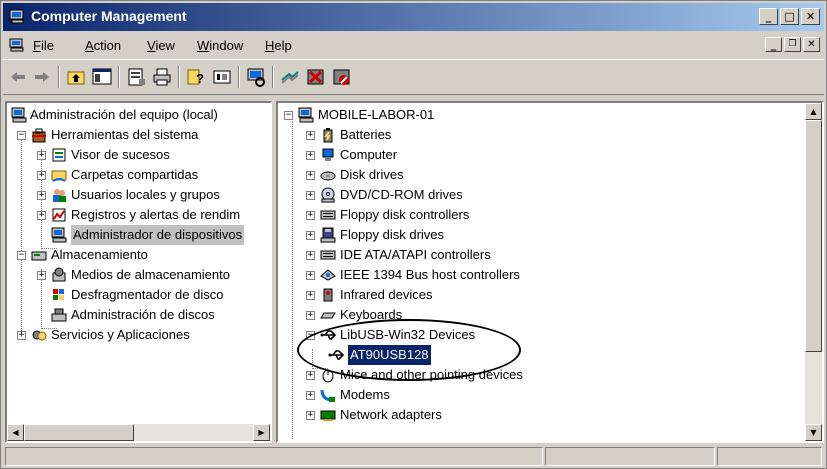 The image size is (827, 469). Describe the element at coordinates (59, 235) in the screenshot. I see `device-manager-icon` at that location.